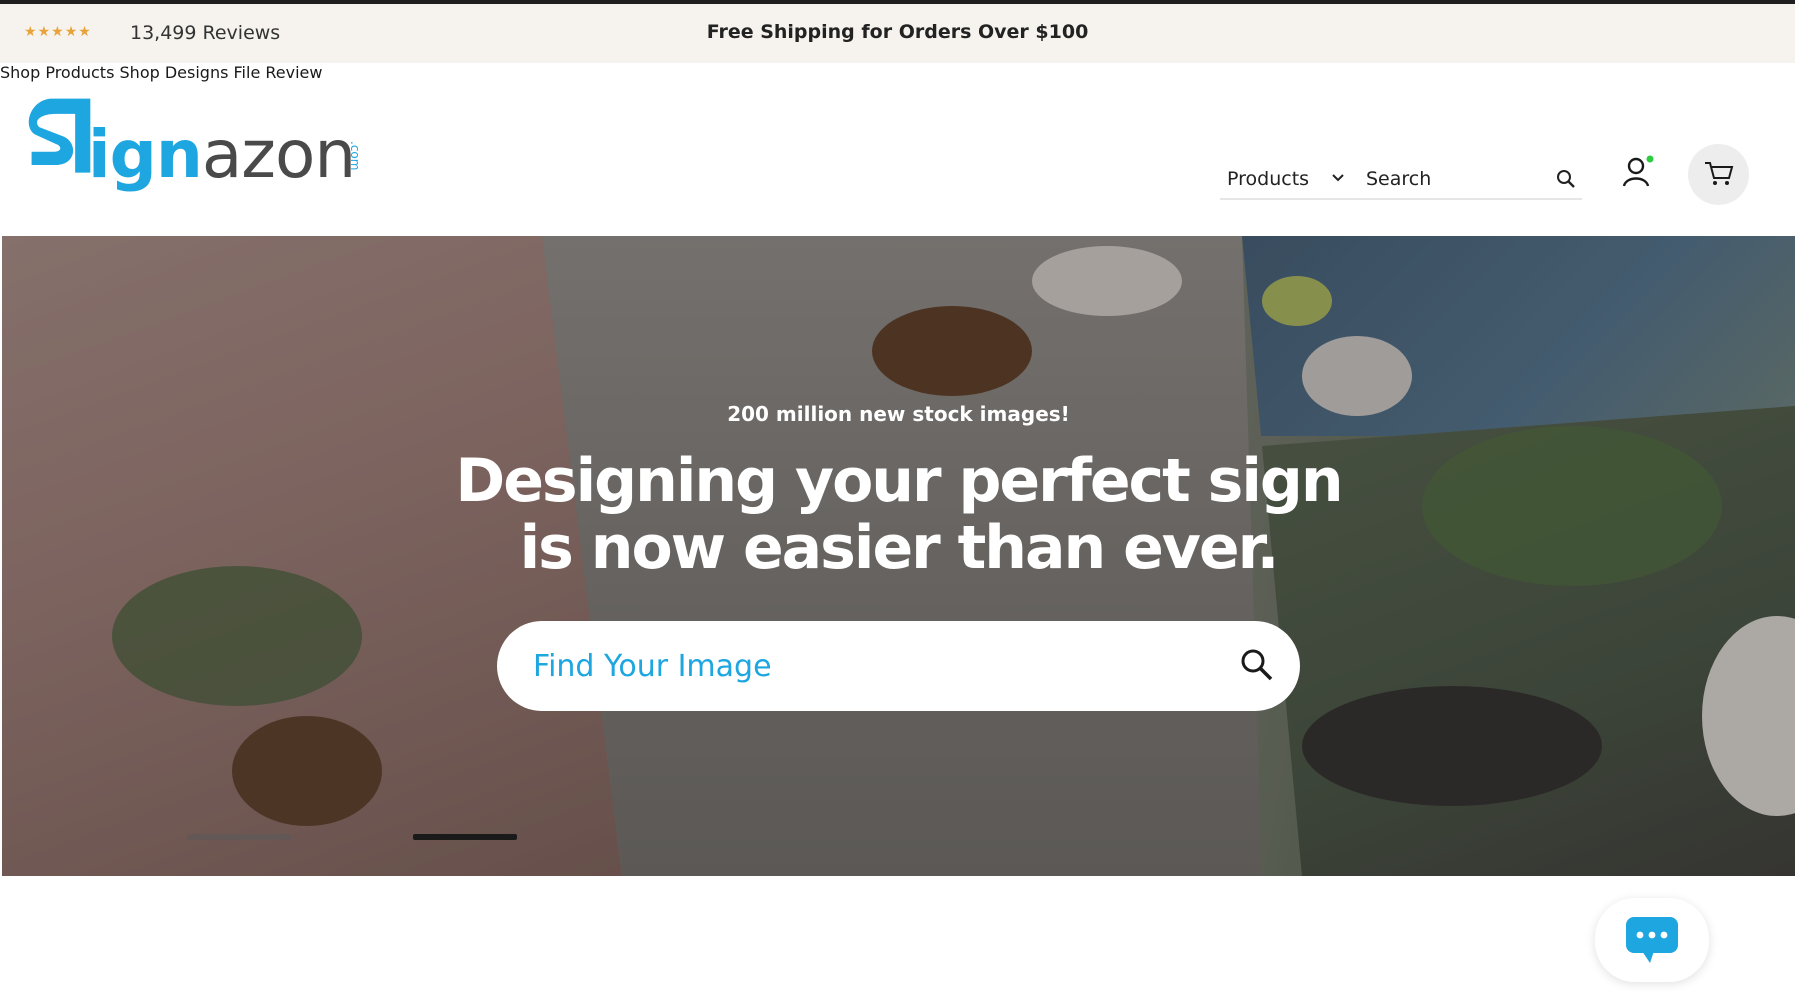  Describe the element at coordinates (1268, 179) in the screenshot. I see `search-category-select: Products` at that location.